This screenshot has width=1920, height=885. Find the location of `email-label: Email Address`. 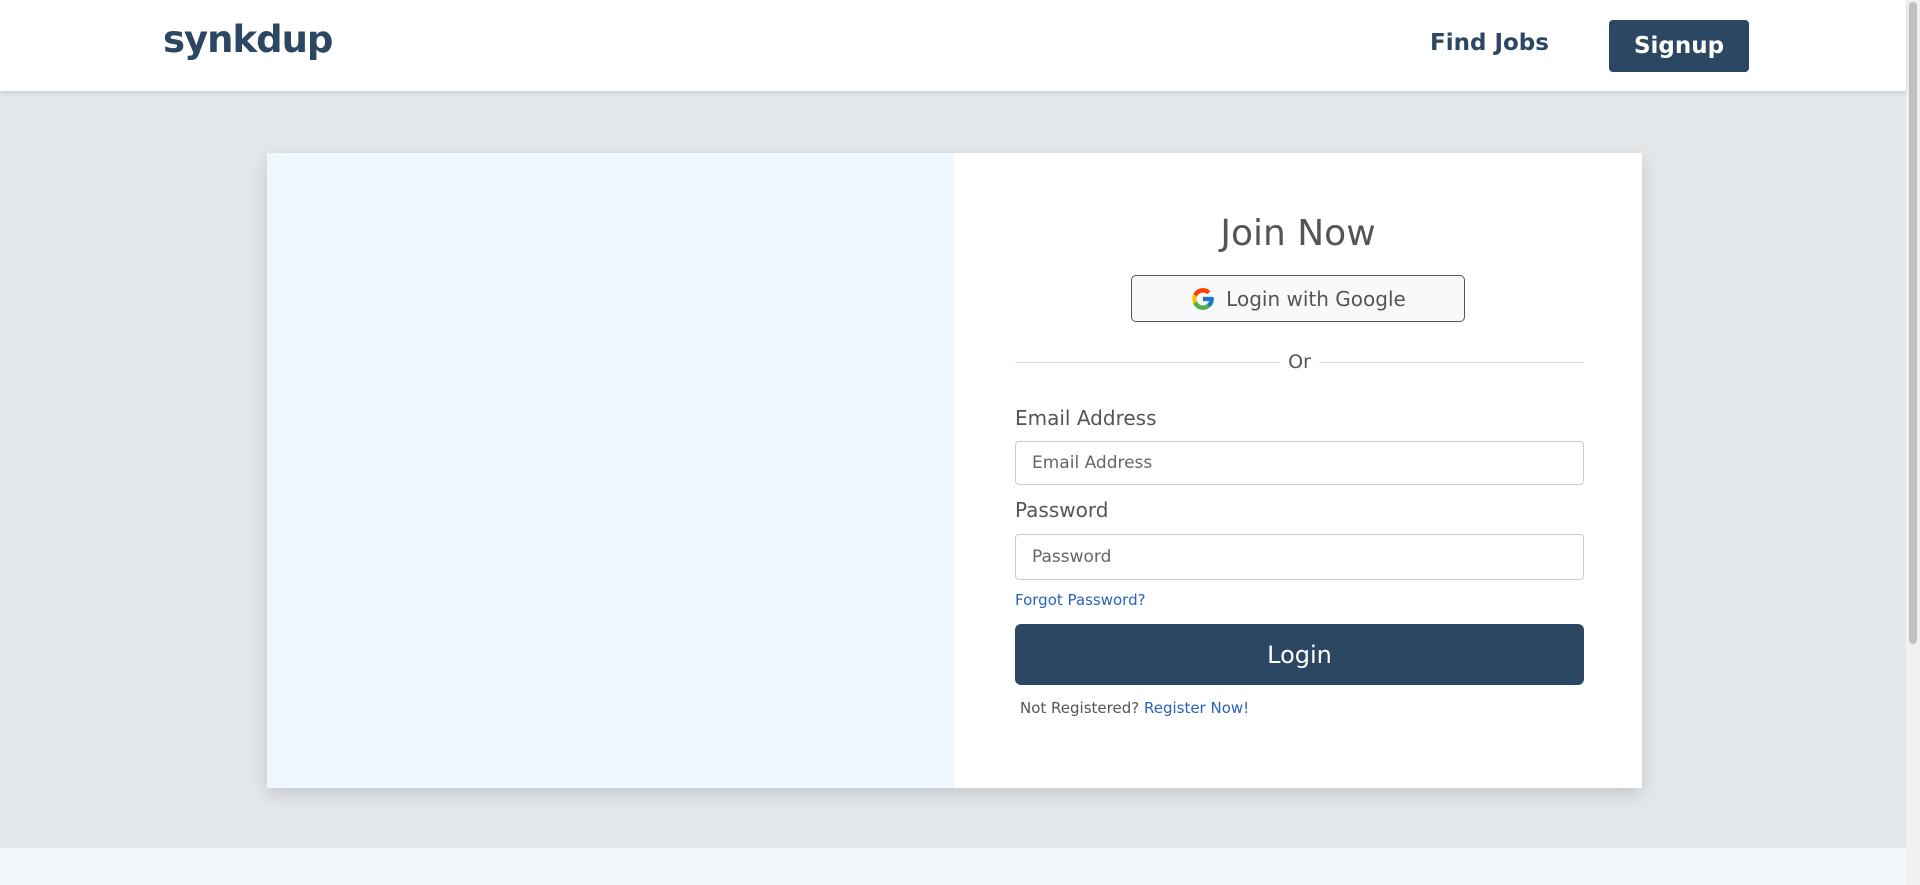

email-label: Email Address is located at coordinates (1086, 418).